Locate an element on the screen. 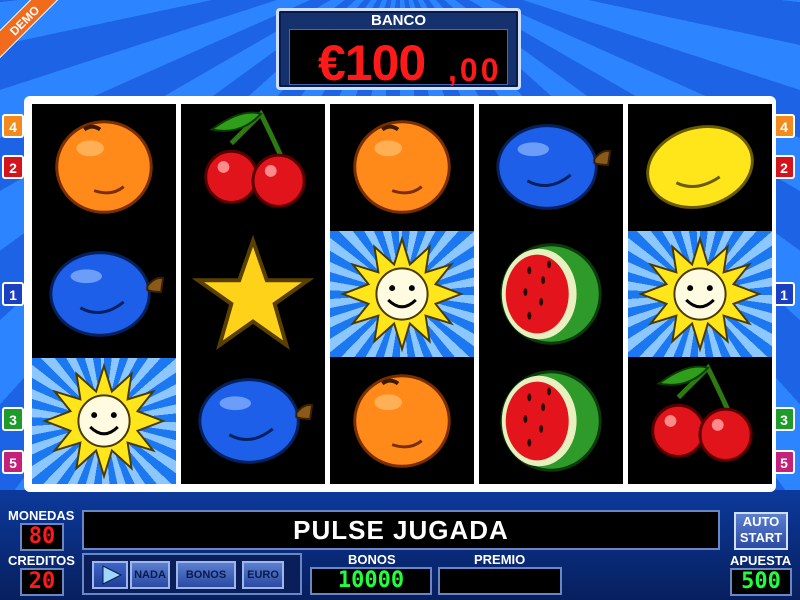 This screenshot has height=600, width=800. line-marker-left-5: 5 is located at coordinates (13, 462).